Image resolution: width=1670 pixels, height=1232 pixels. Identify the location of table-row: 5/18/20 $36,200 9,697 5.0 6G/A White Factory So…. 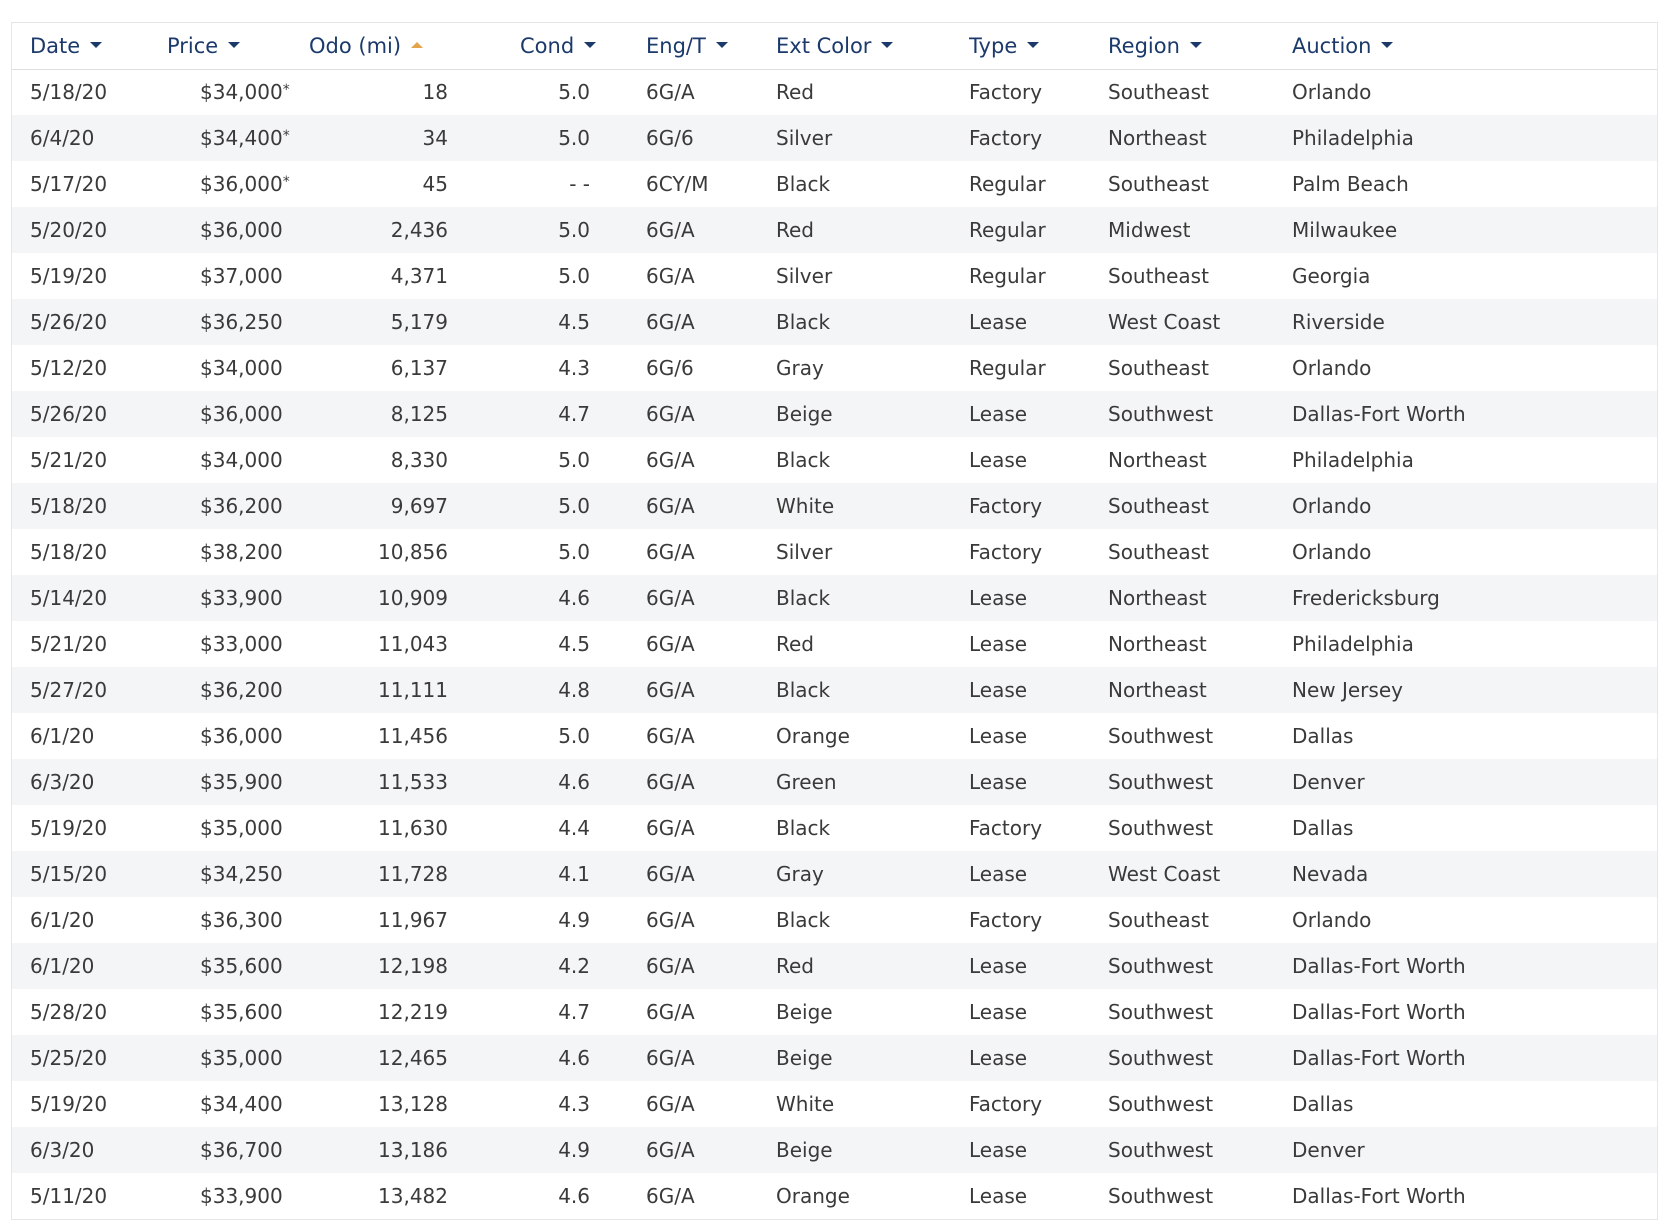
(834, 506).